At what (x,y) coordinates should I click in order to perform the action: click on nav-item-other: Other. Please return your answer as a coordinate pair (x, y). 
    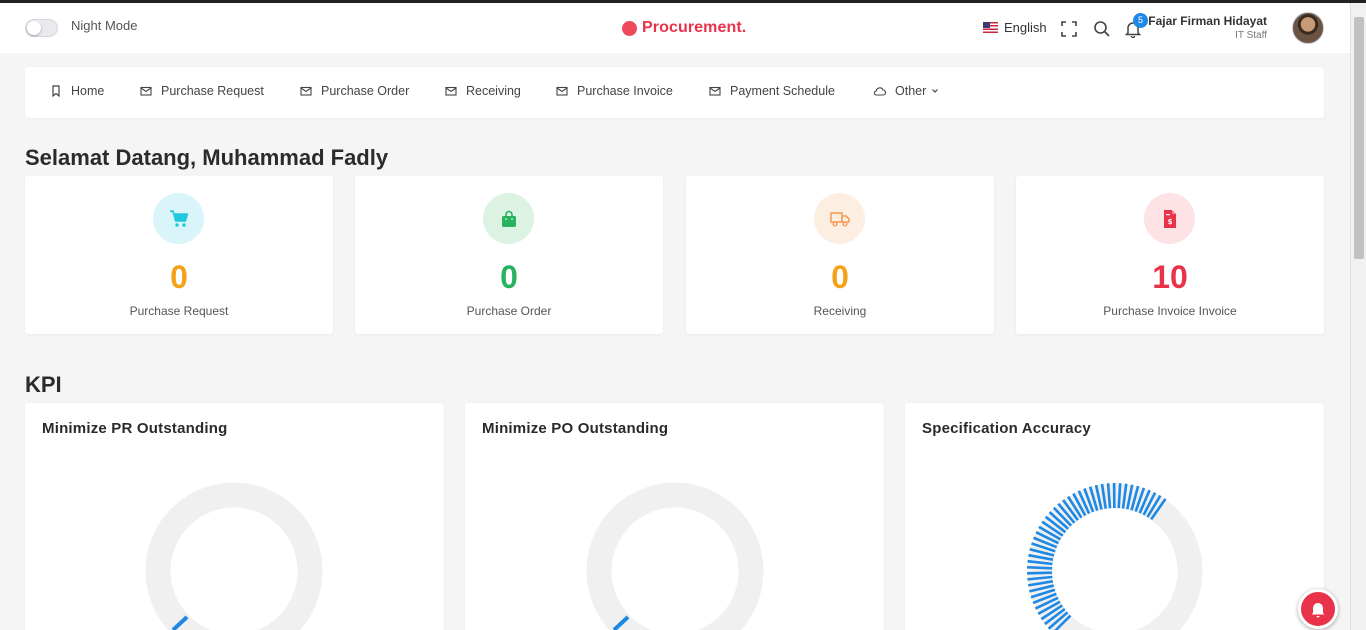
    Looking at the image, I should click on (906, 91).